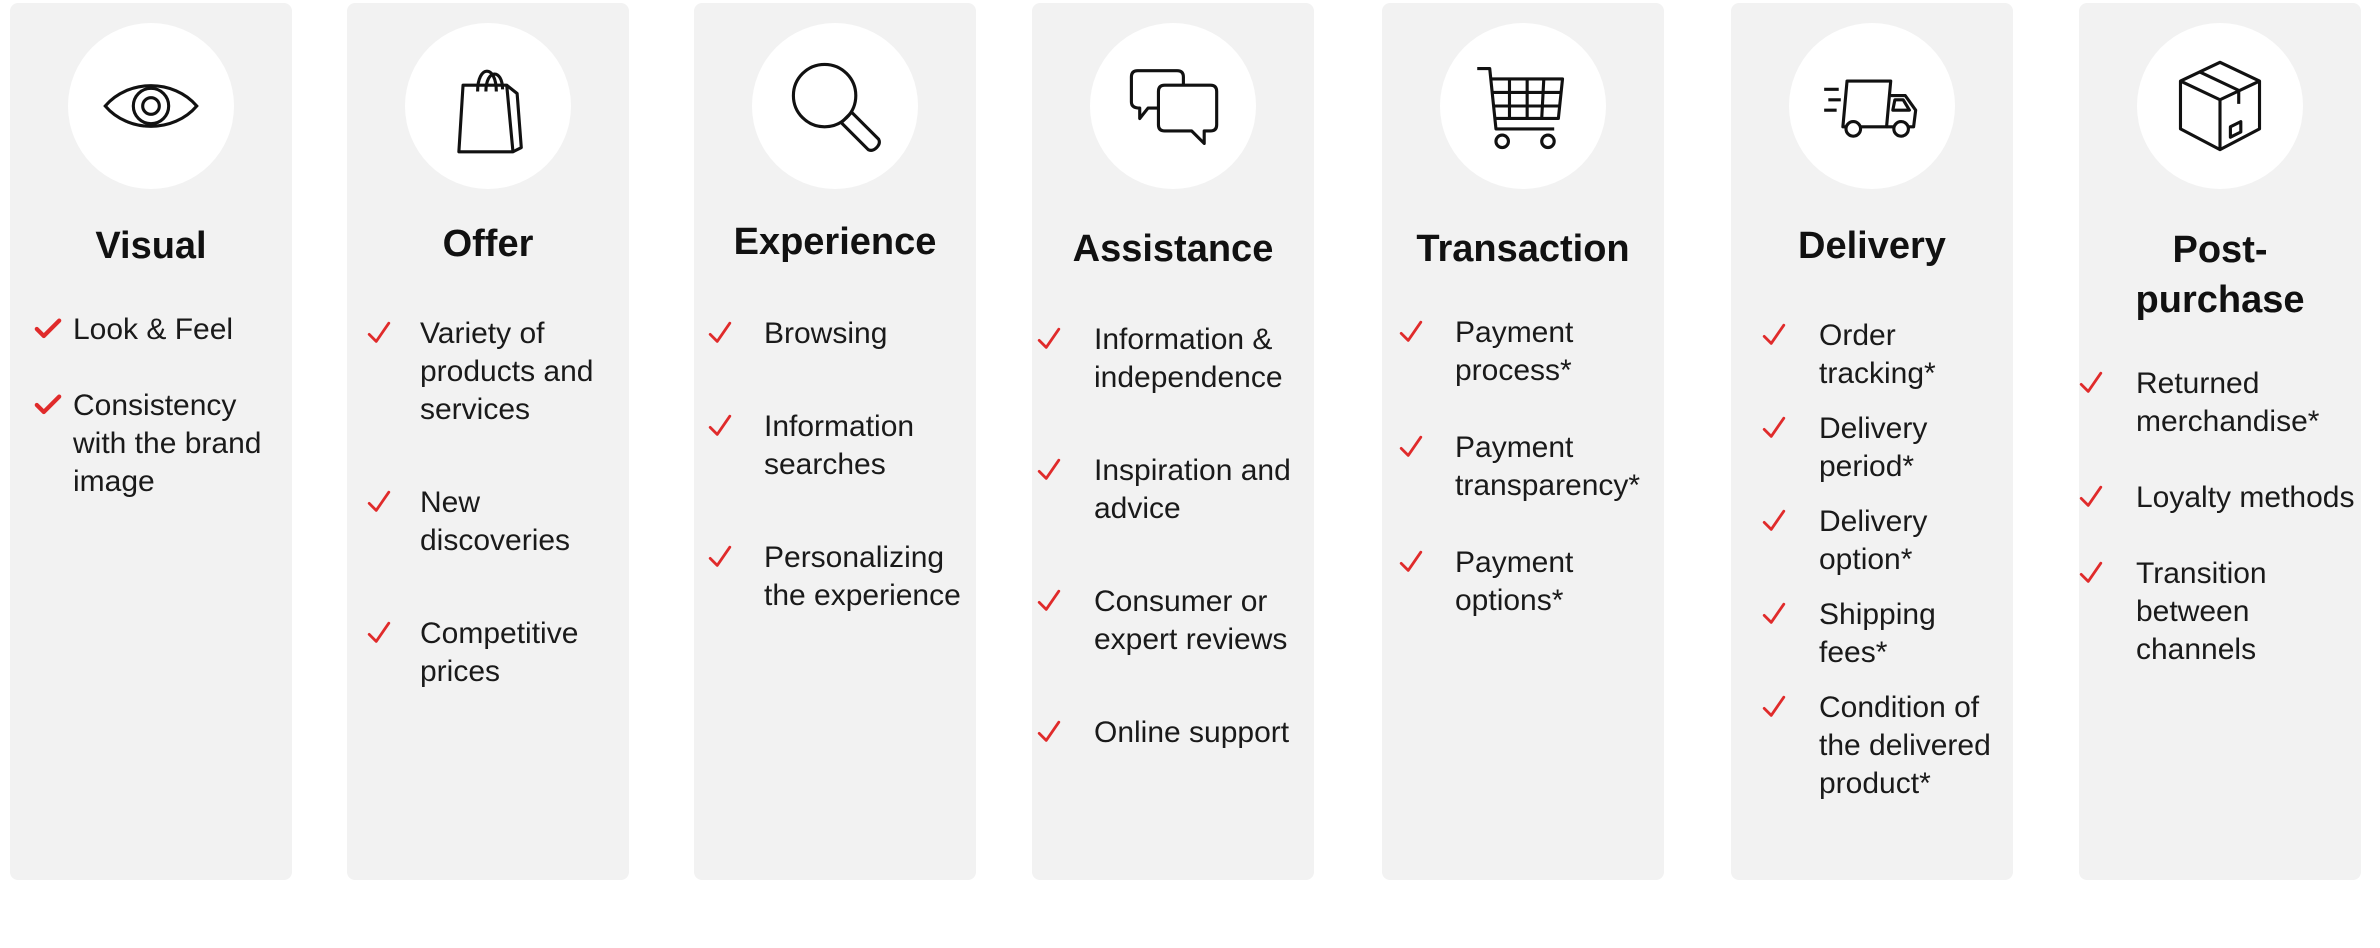 Image resolution: width=2380 pixels, height=948 pixels. I want to click on list-item: Condition of the delivered product*, so click(1872, 746).